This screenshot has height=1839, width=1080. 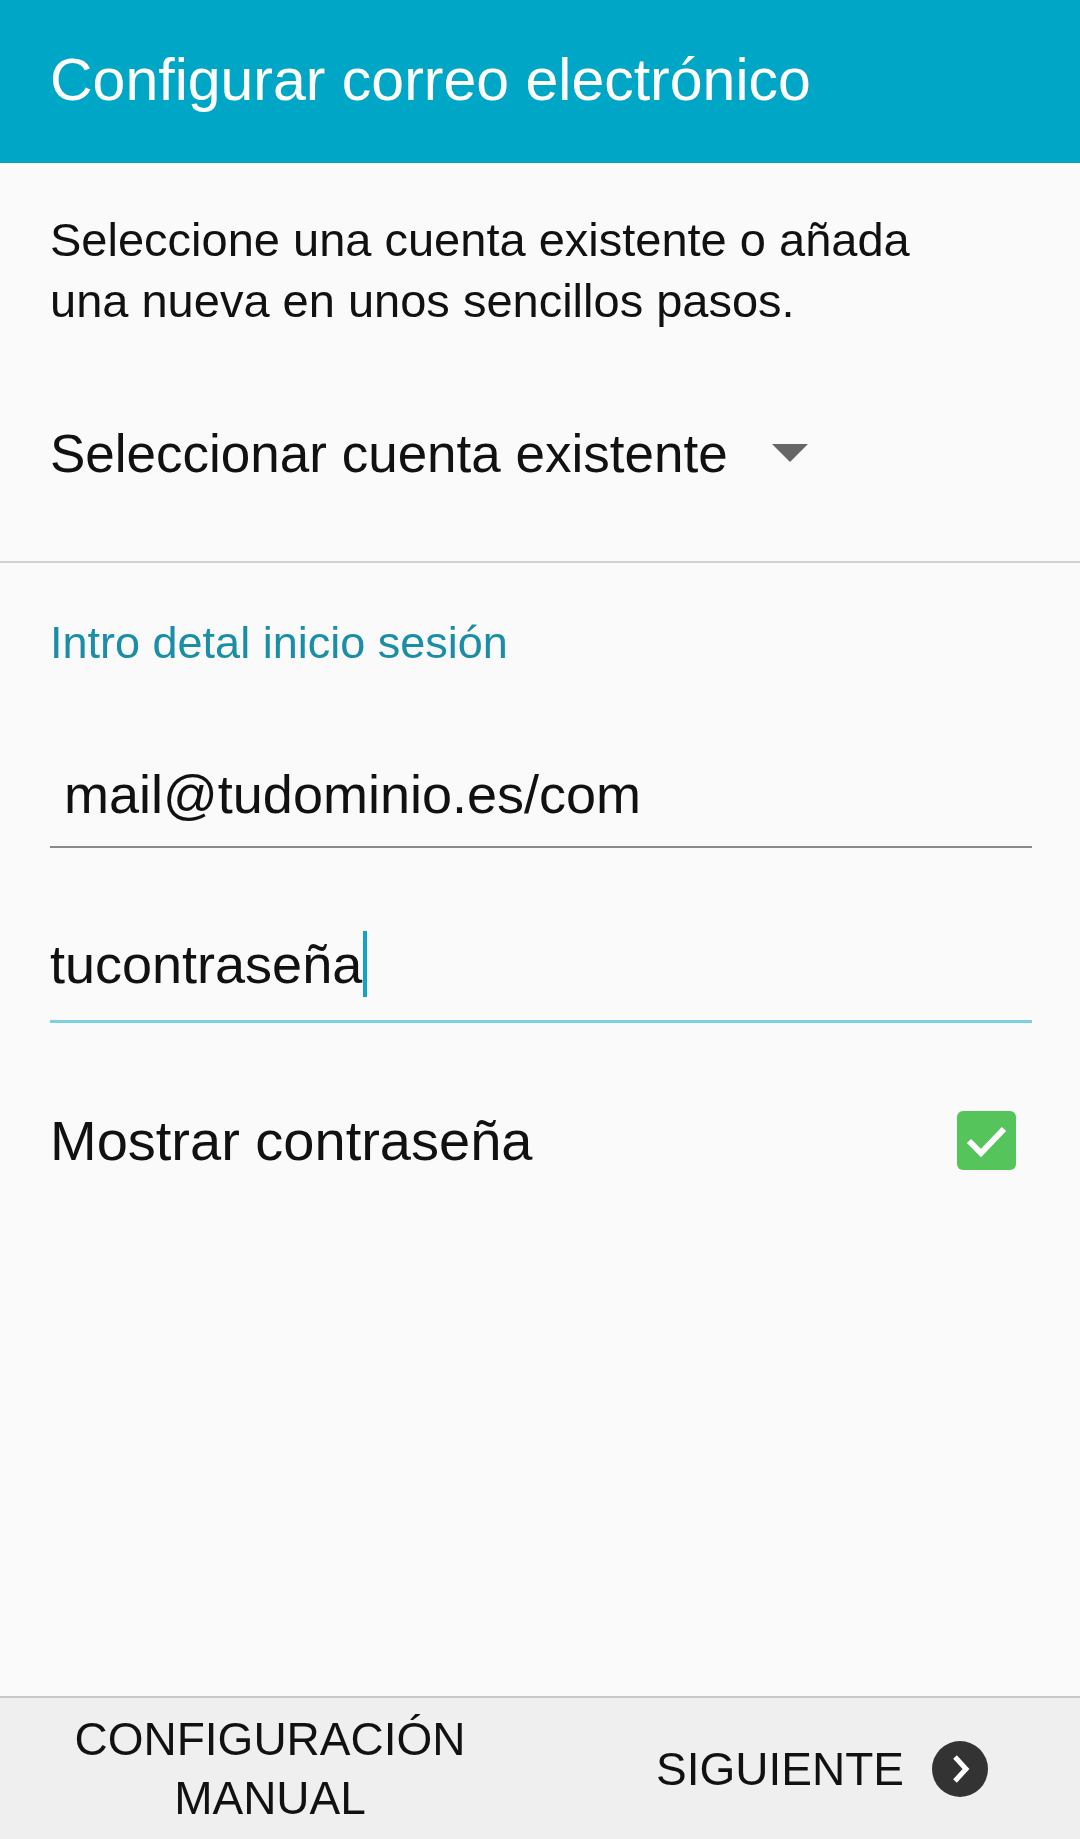 I want to click on dropdown-value: Seleccionar cuenta existente, so click(x=389, y=453).